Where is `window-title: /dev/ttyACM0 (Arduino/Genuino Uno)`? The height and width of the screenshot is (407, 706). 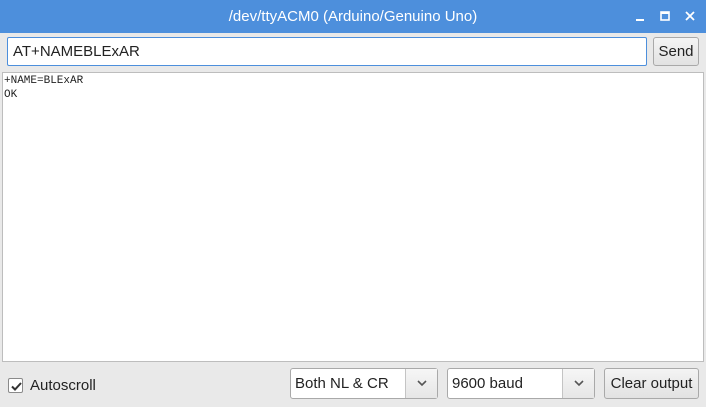 window-title: /dev/ttyACM0 (Arduino/Genuino Uno) is located at coordinates (353, 16).